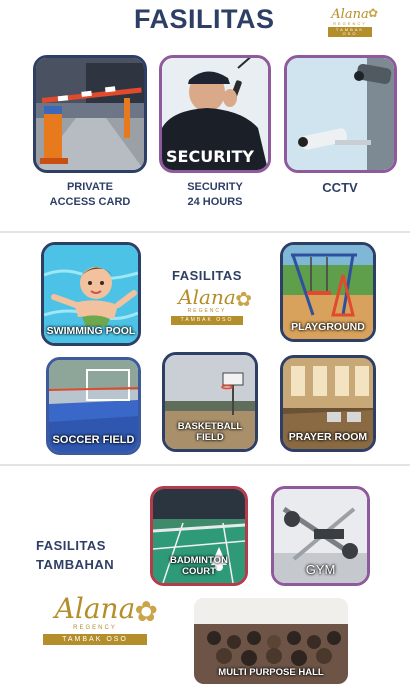 This screenshot has height=700, width=410. What do you see at coordinates (71, 545) in the screenshot?
I see `section3-title-line: FASILITAS` at bounding box center [71, 545].